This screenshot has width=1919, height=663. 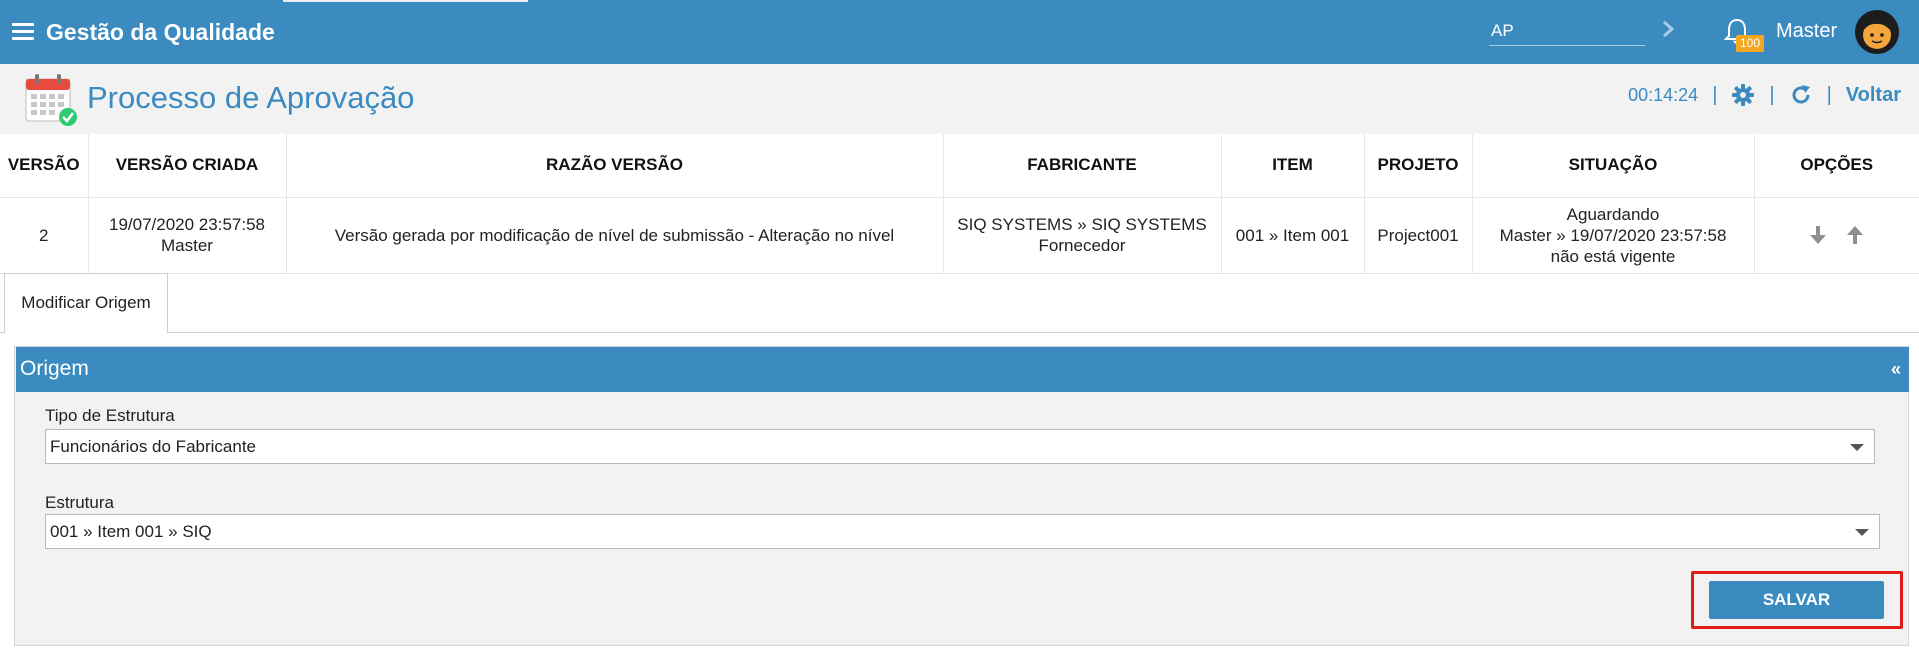 What do you see at coordinates (1613, 214) in the screenshot?
I see `status-text: Aguardando` at bounding box center [1613, 214].